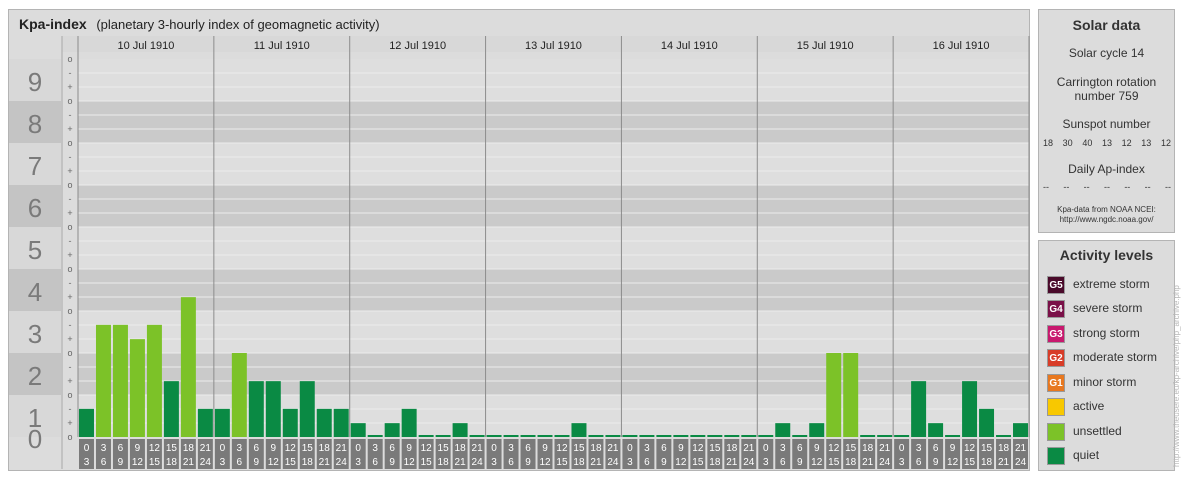 This screenshot has width=1184, height=480. Describe the element at coordinates (1109, 357) in the screenshot. I see `legend-item-moderate-storm: G2 moderate storm` at that location.